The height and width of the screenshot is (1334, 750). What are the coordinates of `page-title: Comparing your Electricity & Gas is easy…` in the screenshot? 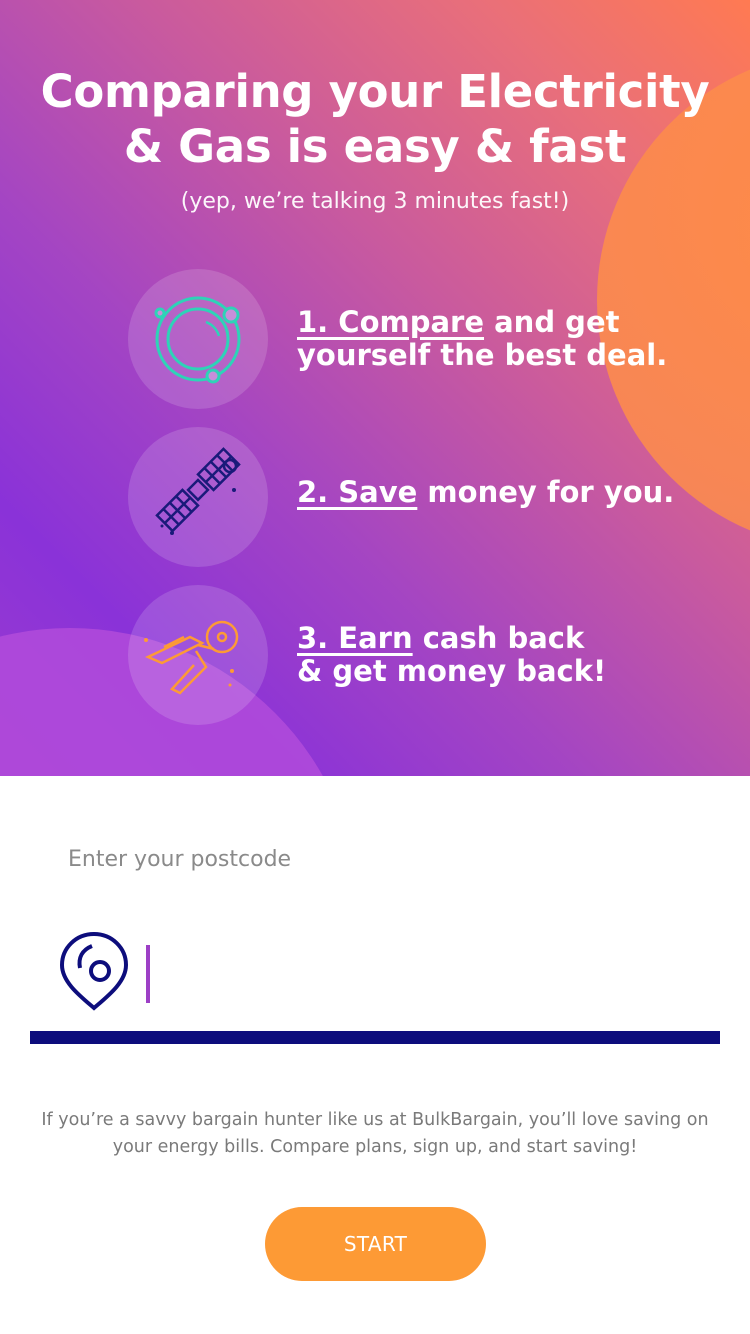 It's located at (375, 119).